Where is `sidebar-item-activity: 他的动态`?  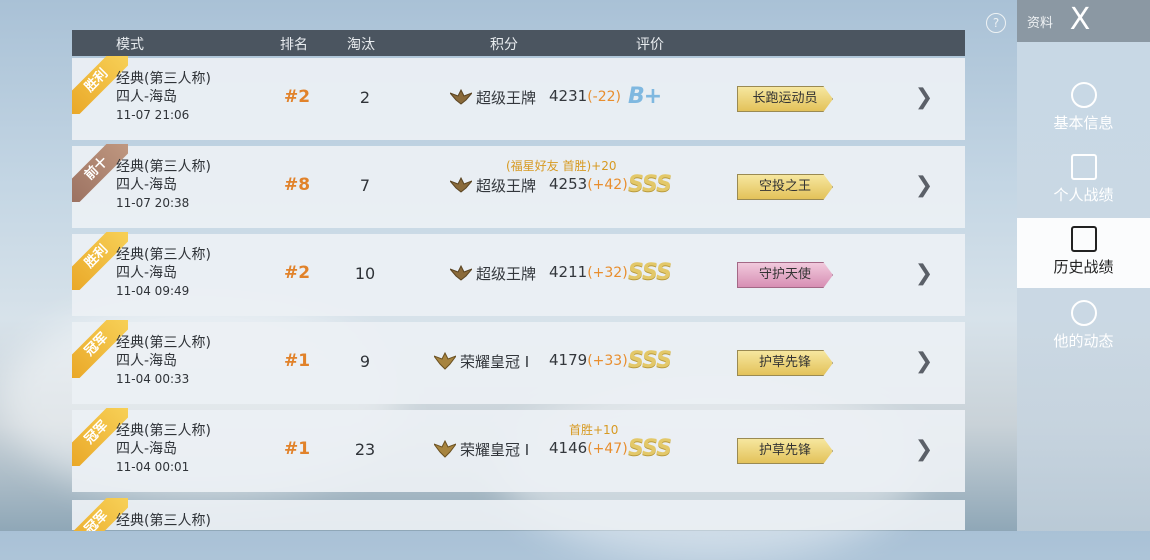 sidebar-item-activity: 他的动态 is located at coordinates (1083, 333).